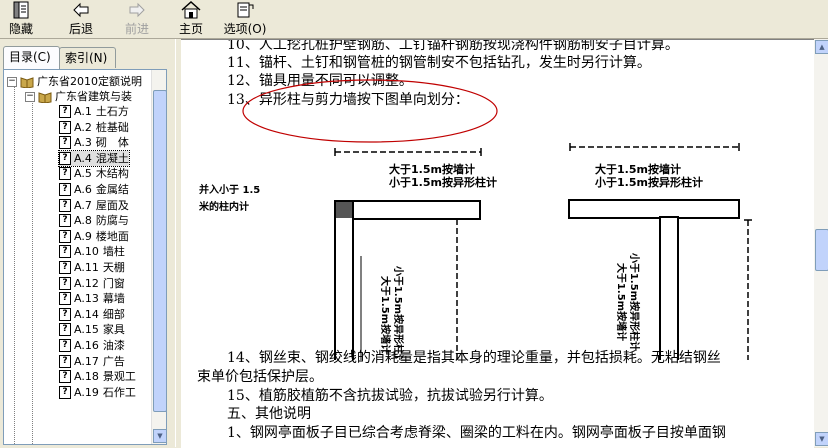 The image size is (828, 448). I want to click on section-5-heading: 五、其他说明, so click(269, 414).